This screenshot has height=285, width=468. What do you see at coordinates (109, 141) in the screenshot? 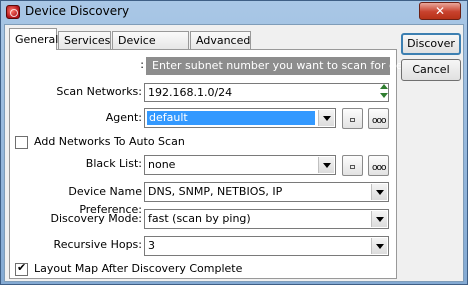
I see `add-networks-label: Add Networks To Auto Scan` at bounding box center [109, 141].